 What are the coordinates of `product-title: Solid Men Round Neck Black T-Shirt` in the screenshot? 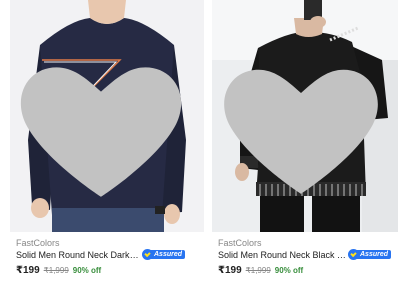 It's located at (283, 255).